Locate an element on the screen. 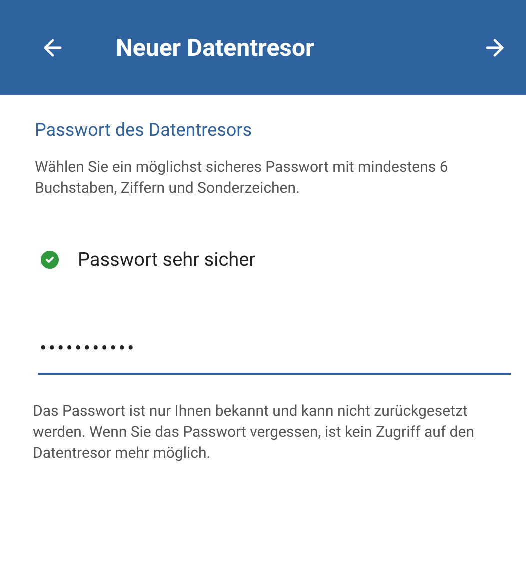 The image size is (526, 564). strength-label: Passwort sehr sicher is located at coordinates (167, 260).